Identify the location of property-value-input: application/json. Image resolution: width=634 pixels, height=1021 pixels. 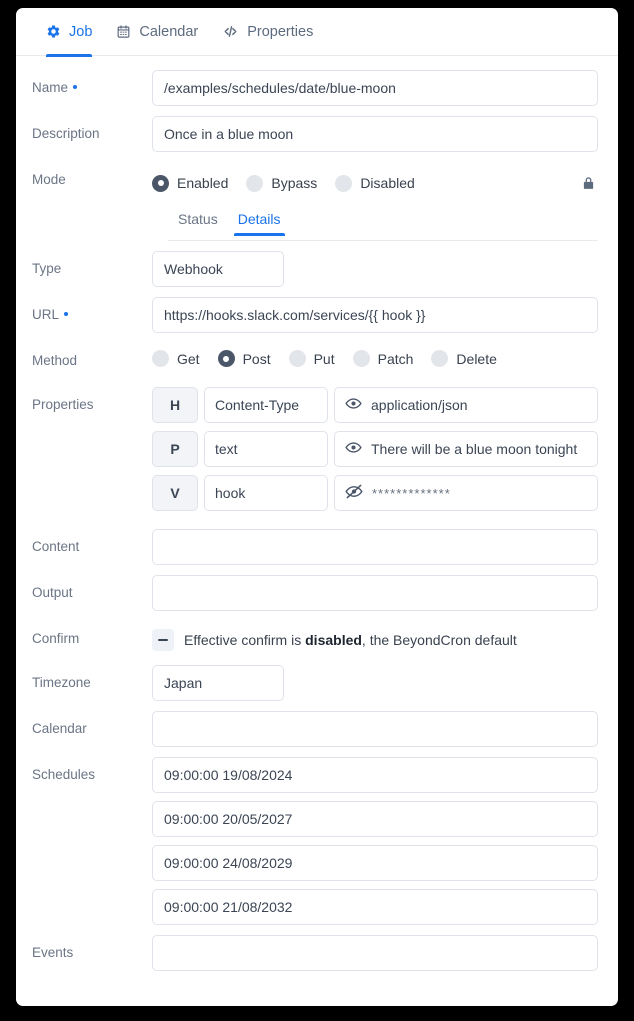
(466, 405).